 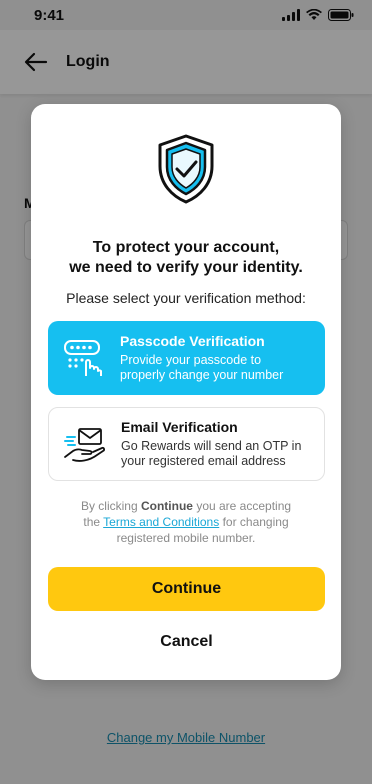 I want to click on terms-line1: By clicking Continue you are accepting, so click(x=186, y=506).